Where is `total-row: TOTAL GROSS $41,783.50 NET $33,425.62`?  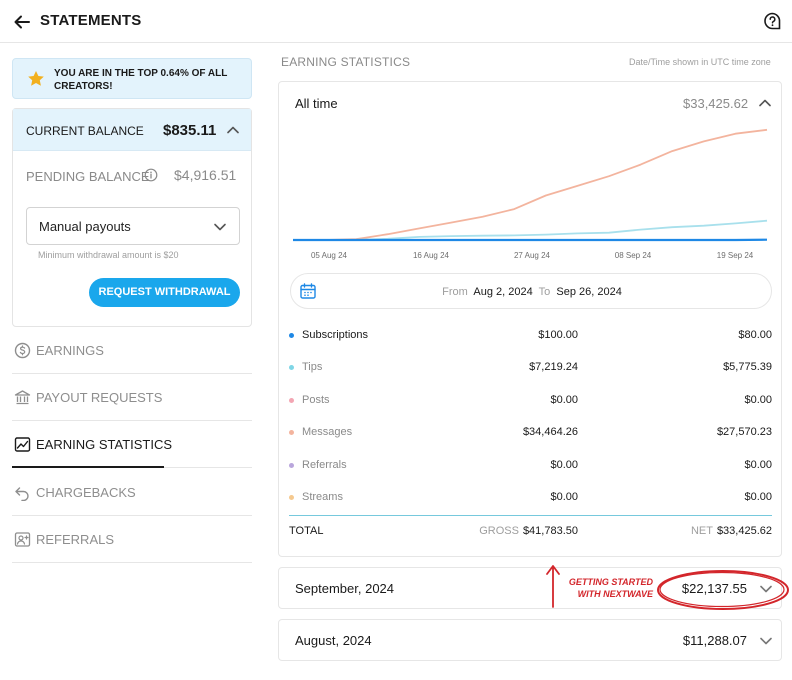
total-row: TOTAL GROSS $41,783.50 NET $33,425.62 is located at coordinates (530, 532).